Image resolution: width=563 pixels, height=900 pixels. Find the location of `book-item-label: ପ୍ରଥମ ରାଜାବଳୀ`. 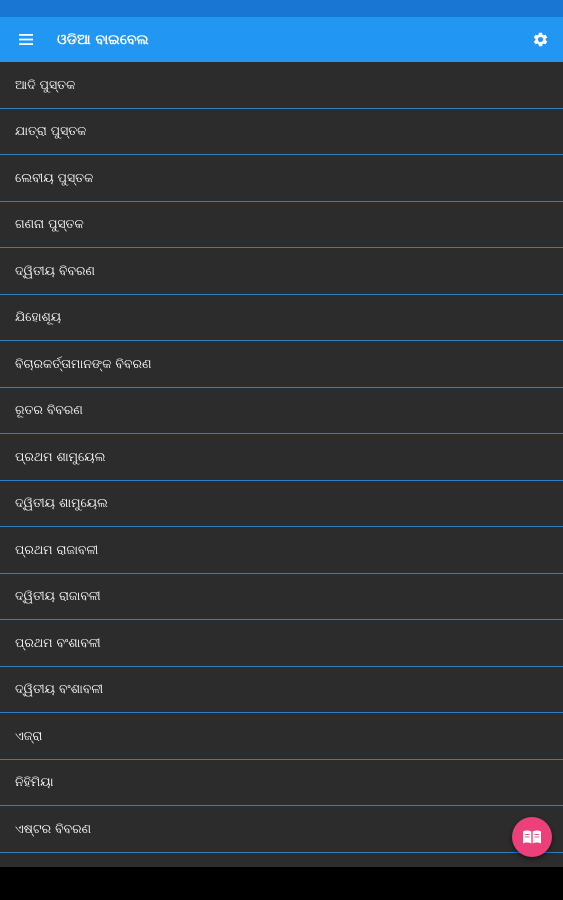

book-item-label: ପ୍ରଥମ ରାଜାବଳୀ is located at coordinates (57, 549).